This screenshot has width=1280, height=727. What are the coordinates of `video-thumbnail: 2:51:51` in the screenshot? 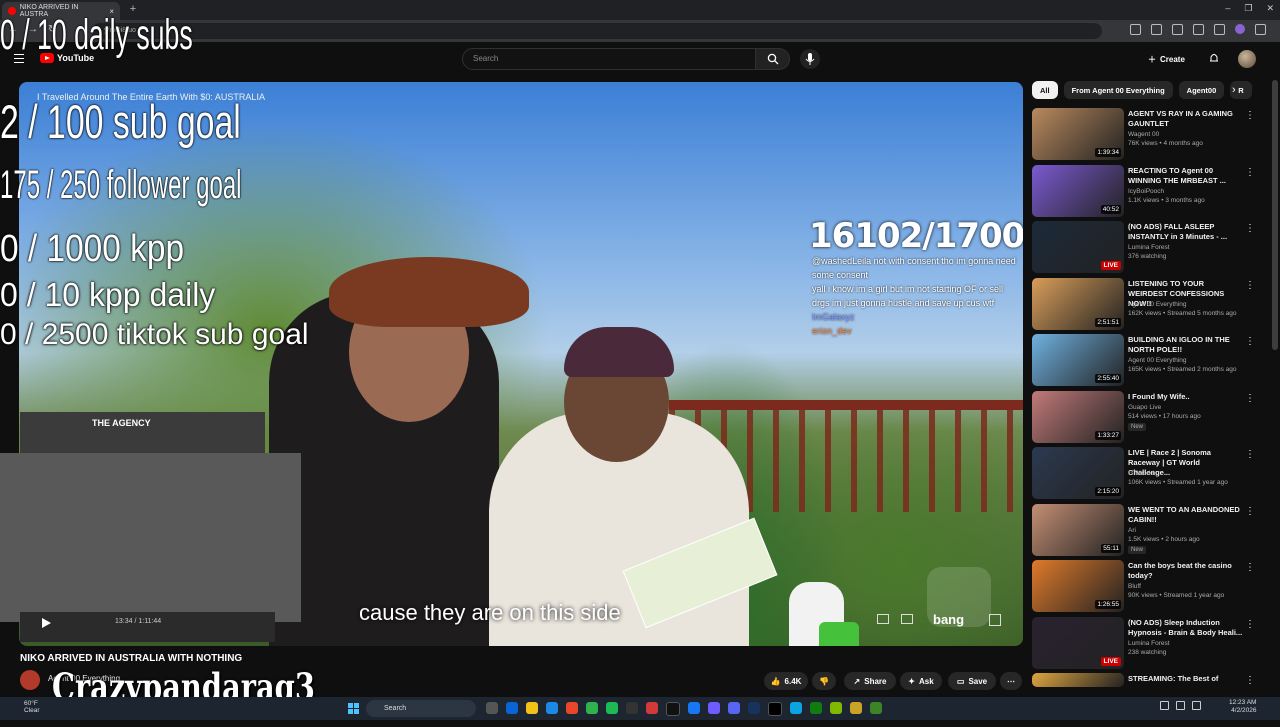 It's located at (1078, 303).